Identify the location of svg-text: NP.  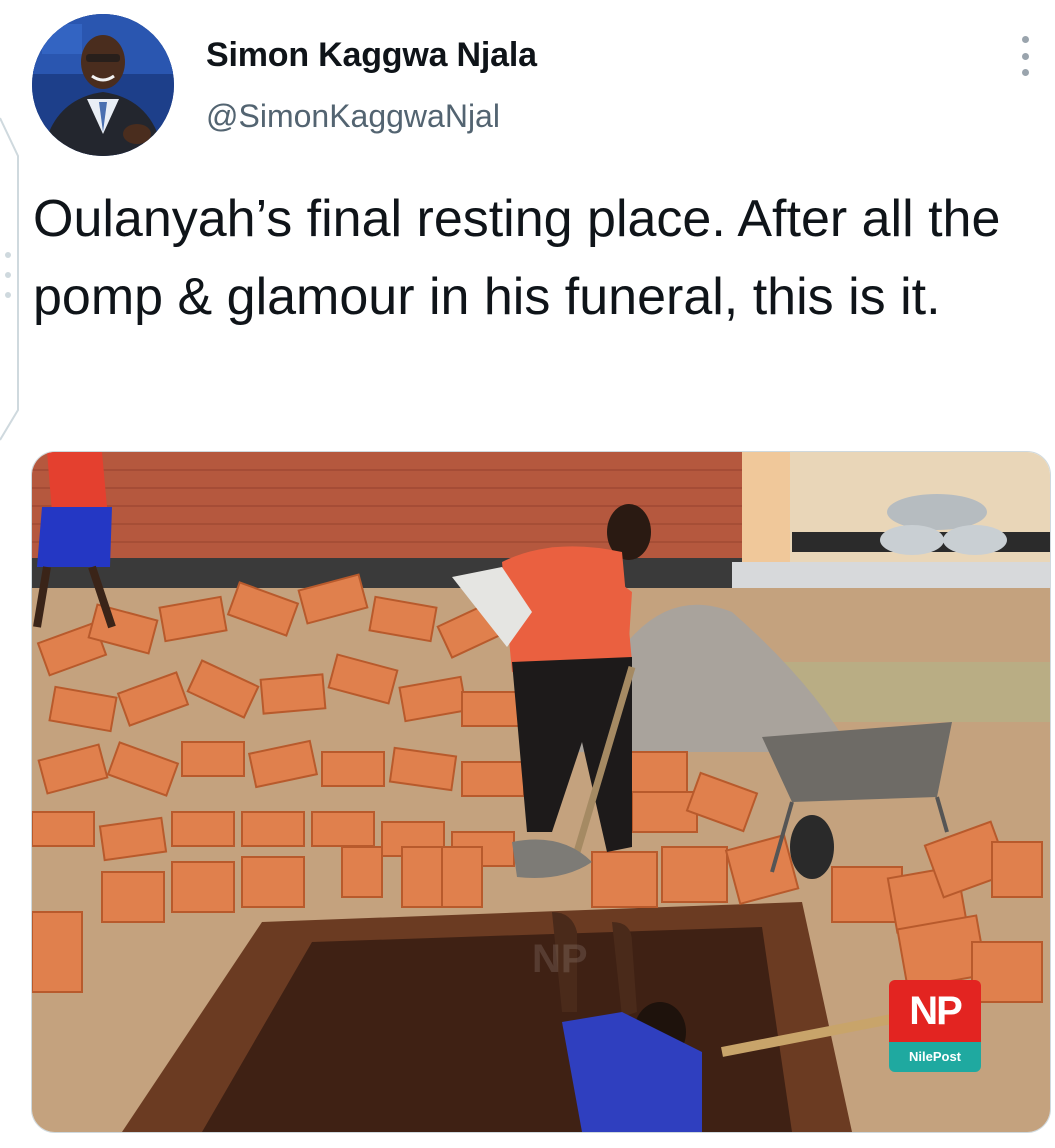
(560, 959).